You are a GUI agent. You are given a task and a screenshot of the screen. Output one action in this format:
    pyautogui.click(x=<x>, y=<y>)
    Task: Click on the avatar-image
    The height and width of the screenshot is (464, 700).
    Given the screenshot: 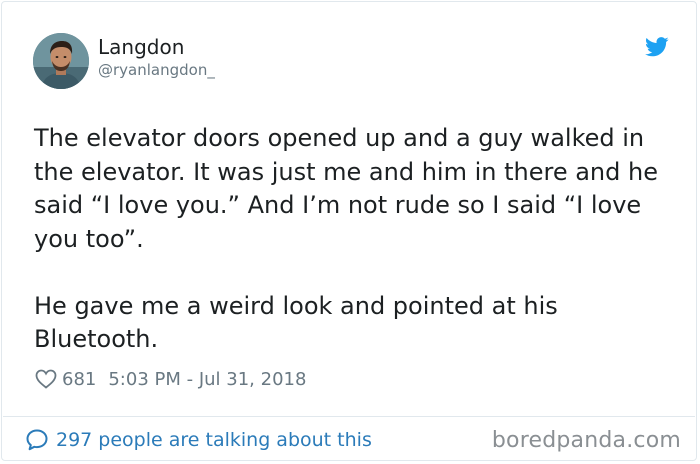 What is the action you would take?
    pyautogui.click(x=61, y=61)
    